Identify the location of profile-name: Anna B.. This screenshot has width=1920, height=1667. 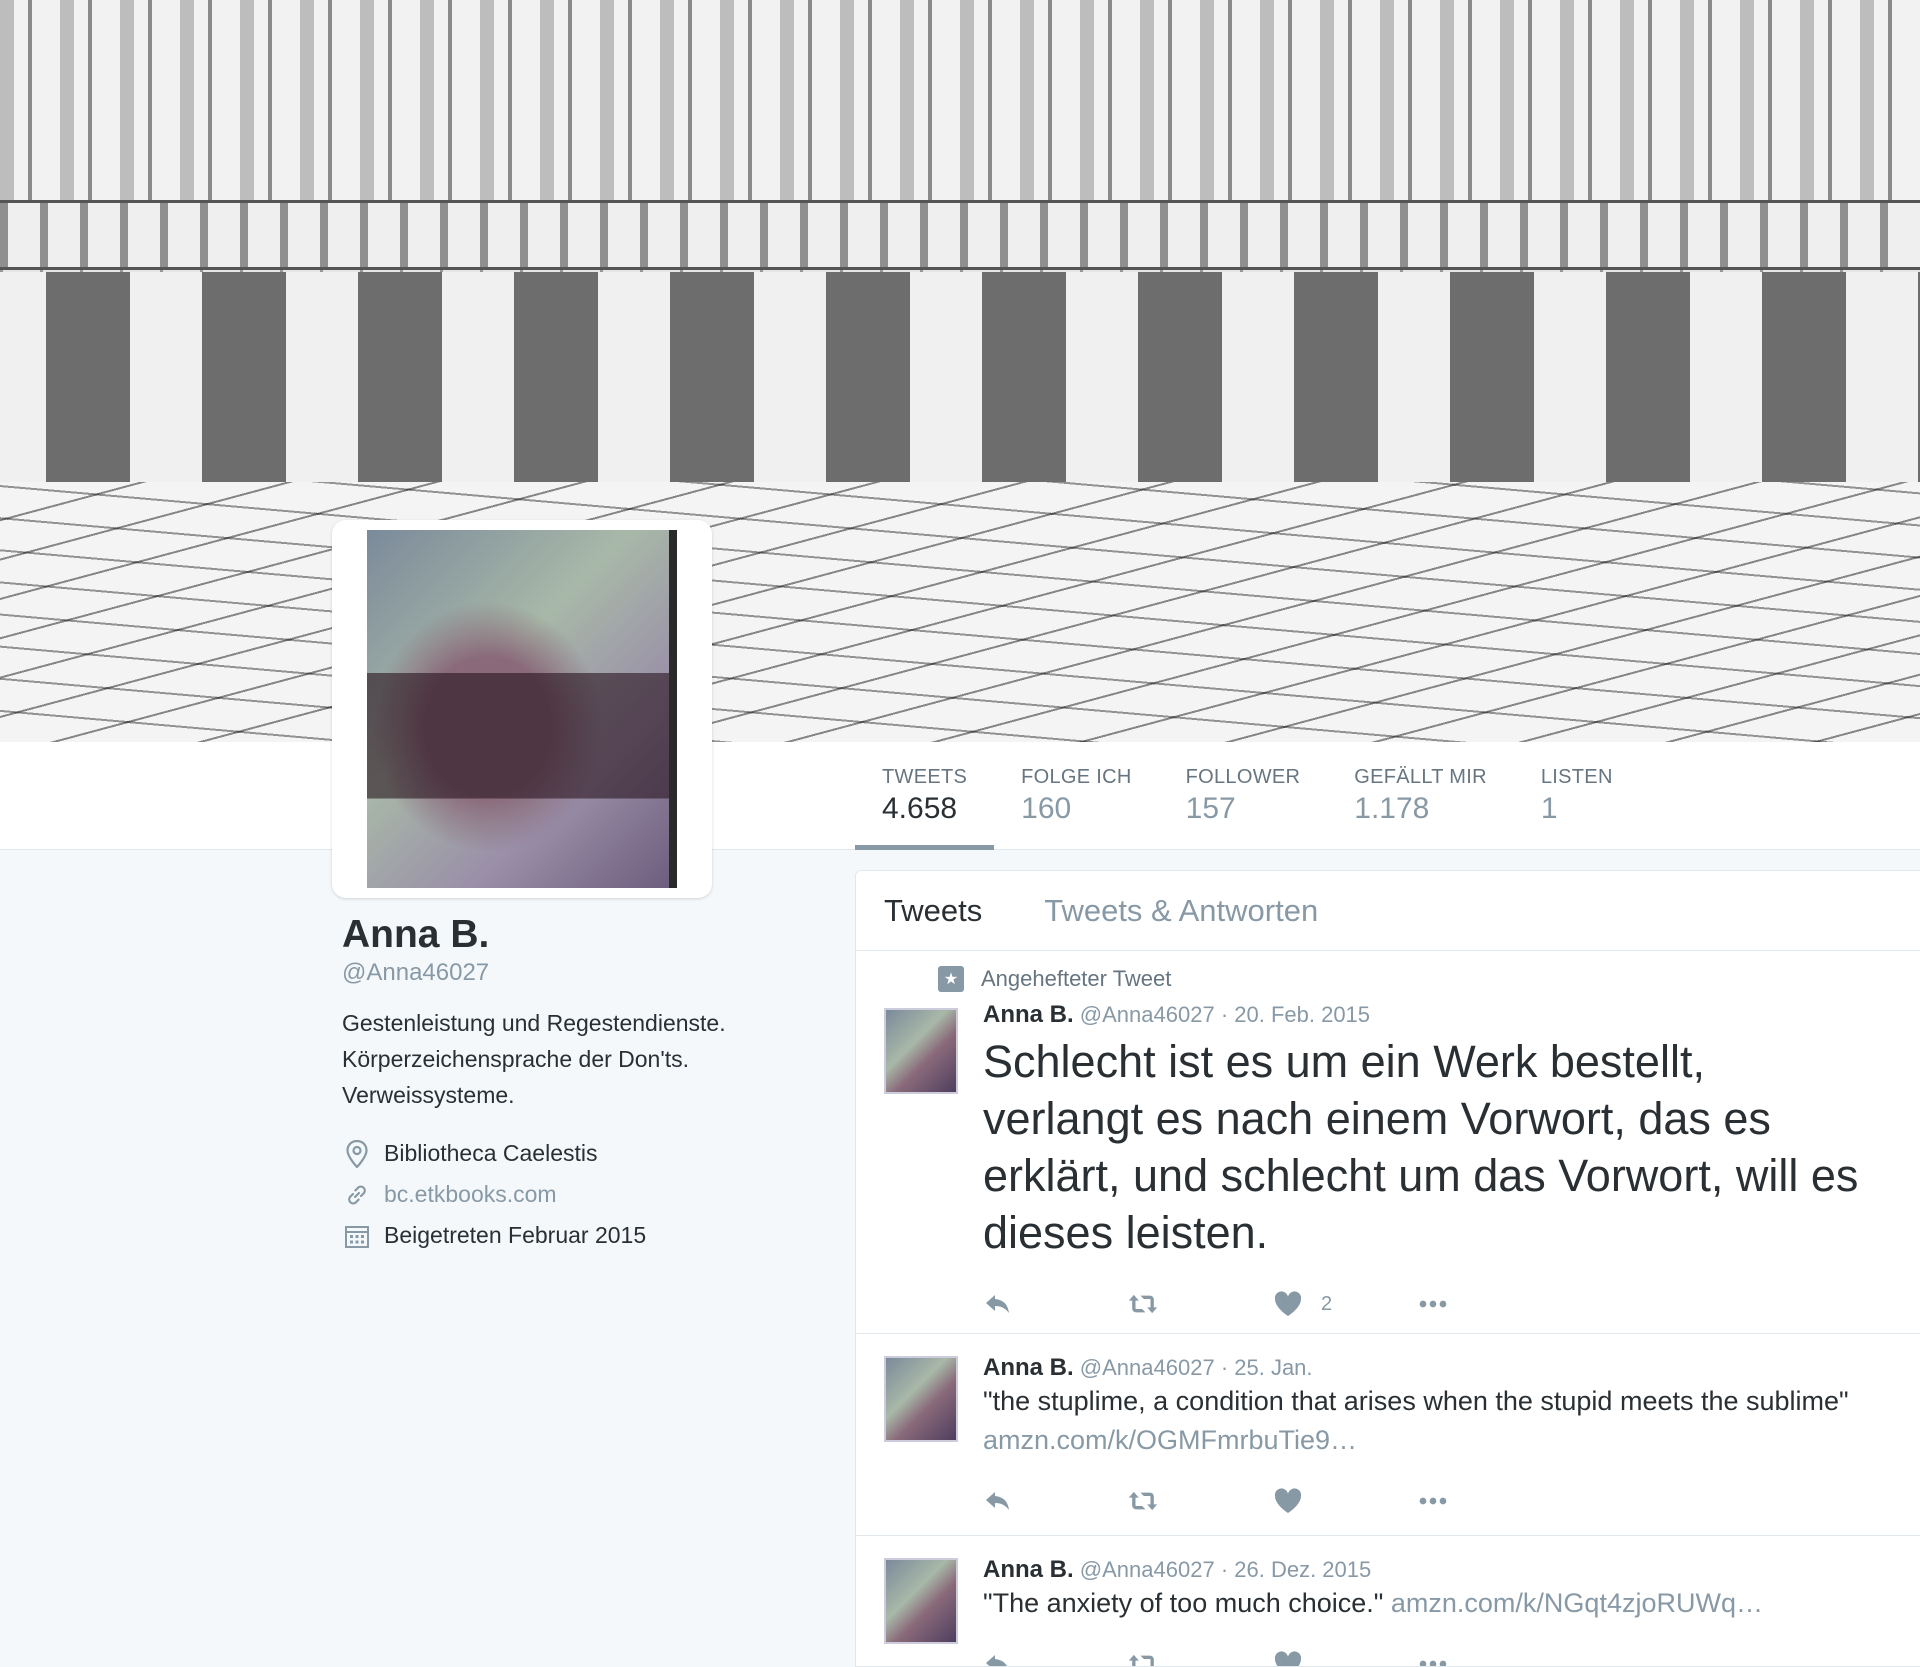
(577, 935).